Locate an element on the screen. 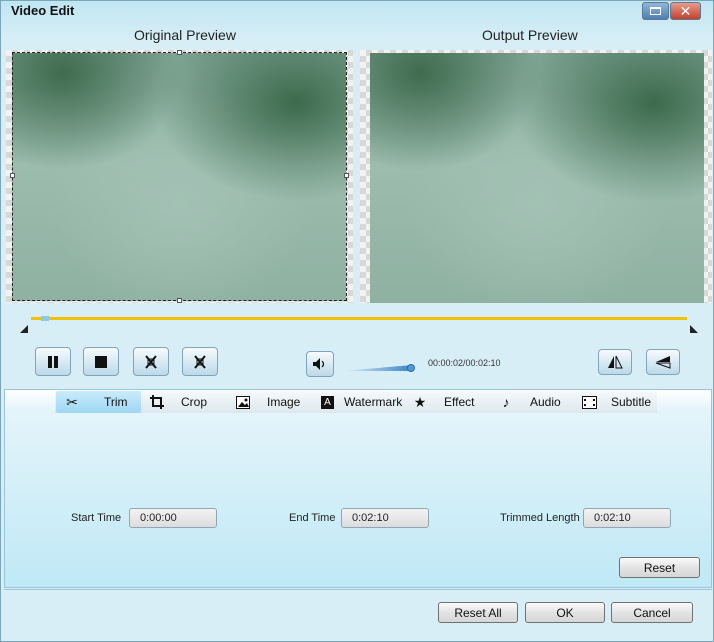  tab-watermark: A Watermark is located at coordinates (361, 402).